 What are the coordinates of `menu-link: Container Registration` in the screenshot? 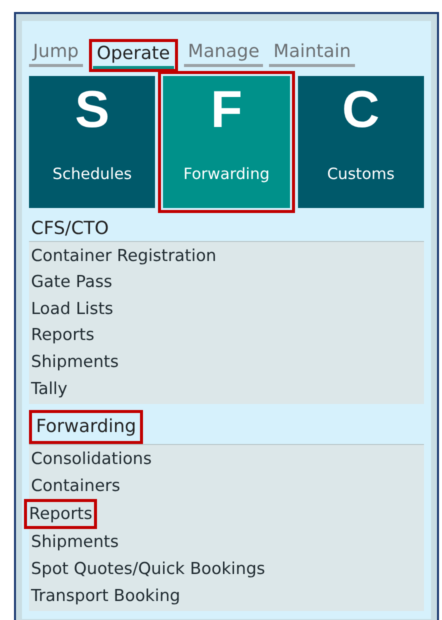 It's located at (226, 256).